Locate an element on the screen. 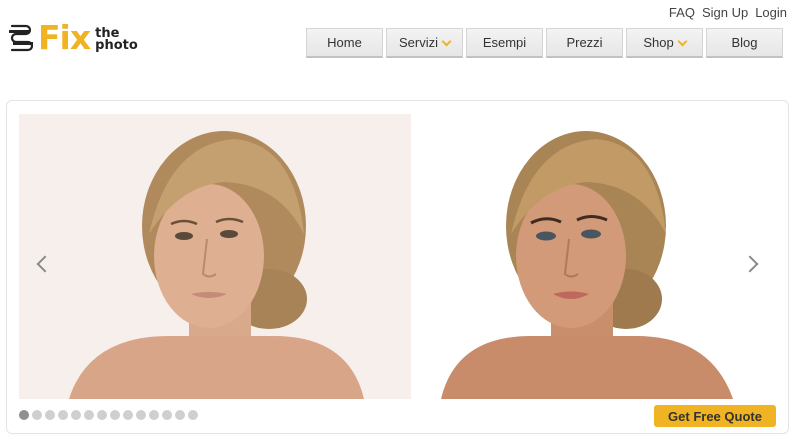  nav-prezzi-label: Prezzi is located at coordinates (584, 42).